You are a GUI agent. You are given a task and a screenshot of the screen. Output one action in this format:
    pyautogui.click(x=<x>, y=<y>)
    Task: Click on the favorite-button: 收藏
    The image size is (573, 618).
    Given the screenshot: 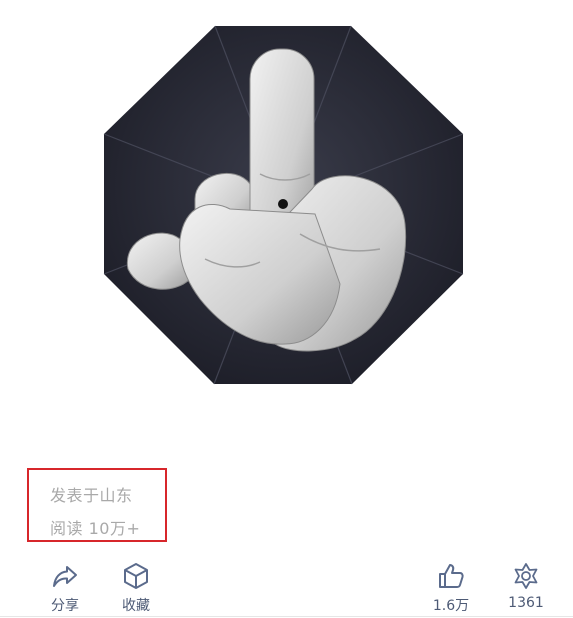 What is the action you would take?
    pyautogui.click(x=136, y=588)
    